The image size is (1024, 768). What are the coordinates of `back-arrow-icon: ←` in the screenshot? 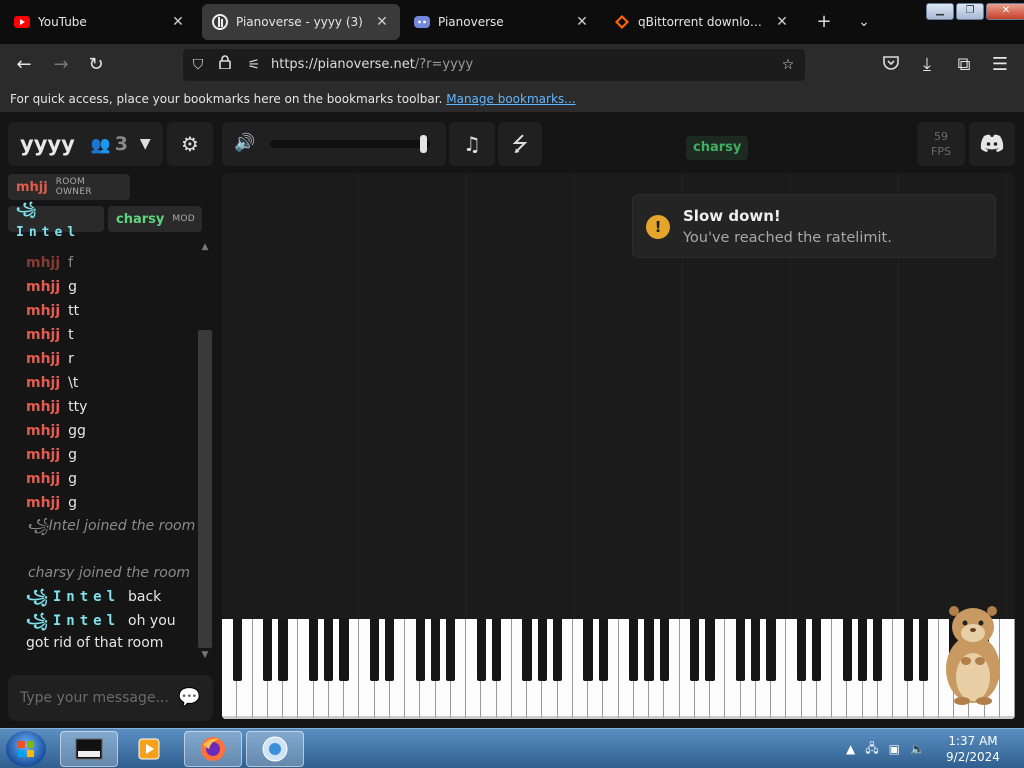 It's located at (24, 65).